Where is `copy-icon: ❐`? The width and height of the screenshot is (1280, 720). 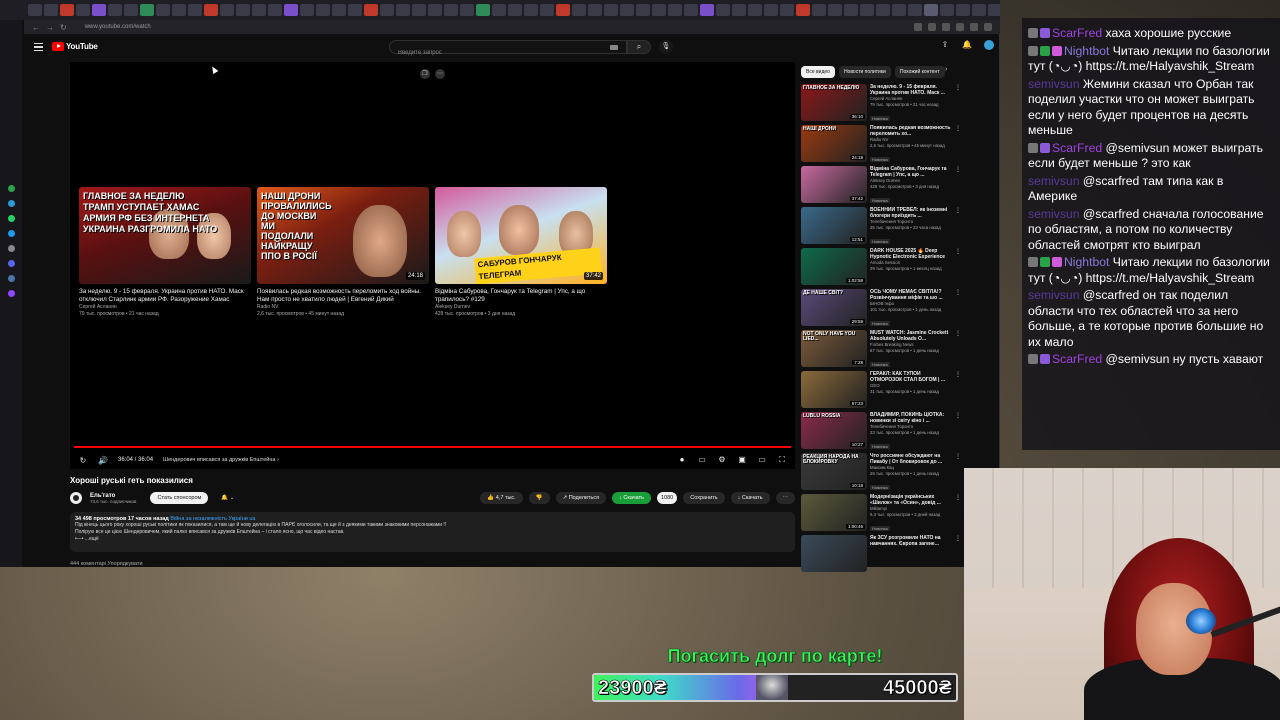
copy-icon: ❐ is located at coordinates (425, 74).